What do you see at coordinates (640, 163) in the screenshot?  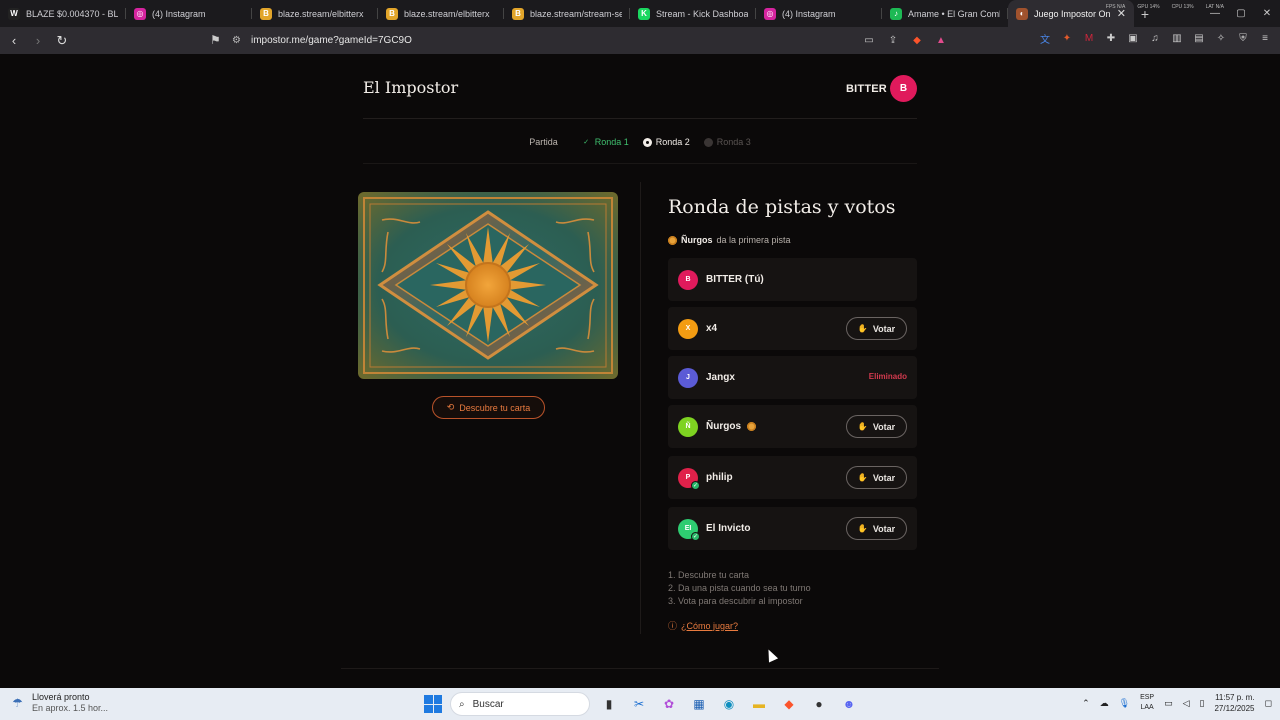 I see `progress-divider` at bounding box center [640, 163].